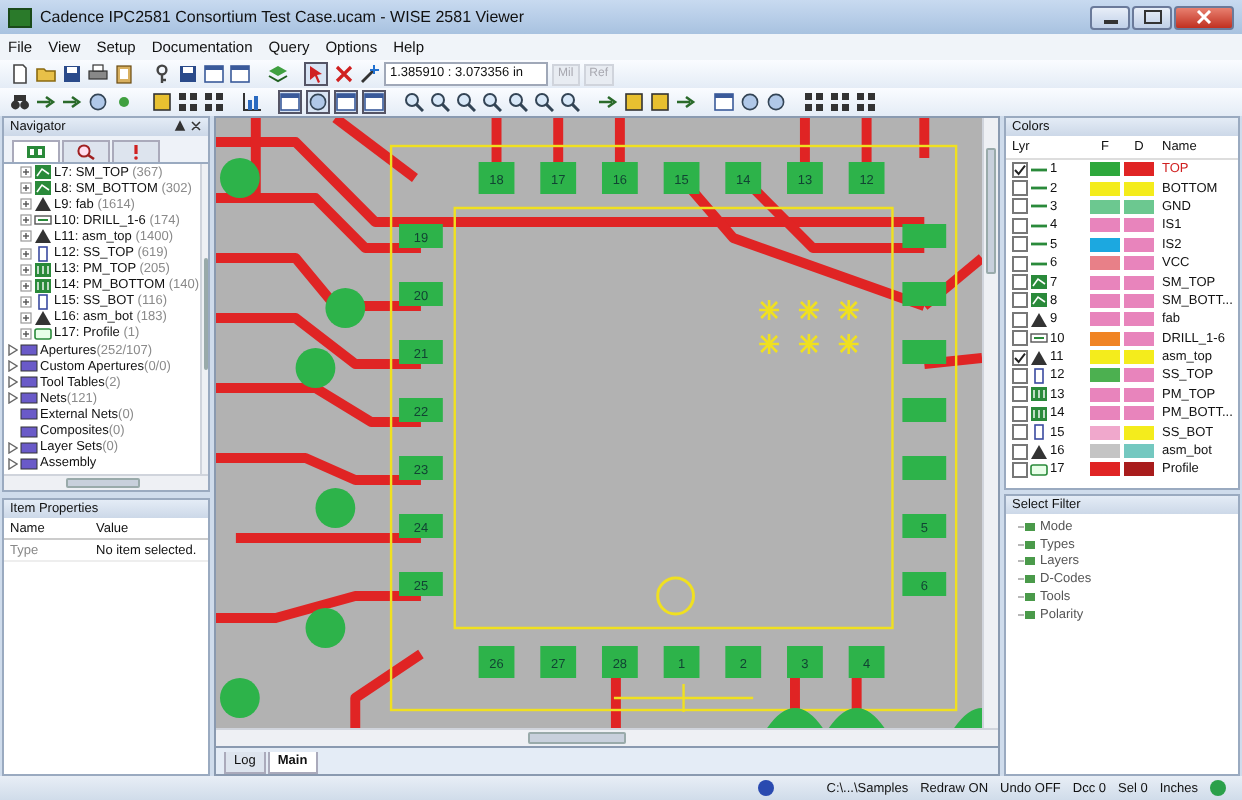 This screenshot has width=1242, height=800. I want to click on binoculars-icon, so click(19, 102).